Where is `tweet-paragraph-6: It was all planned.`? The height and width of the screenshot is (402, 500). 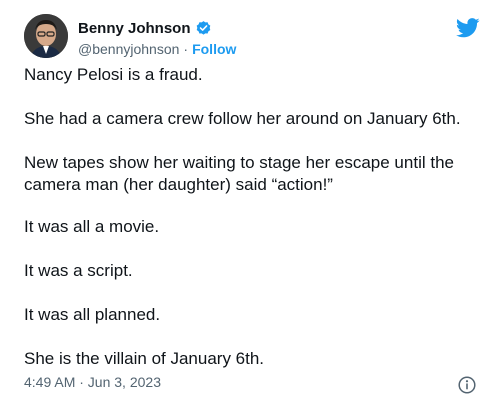
tweet-paragraph-6: It was all planned. is located at coordinates (92, 314).